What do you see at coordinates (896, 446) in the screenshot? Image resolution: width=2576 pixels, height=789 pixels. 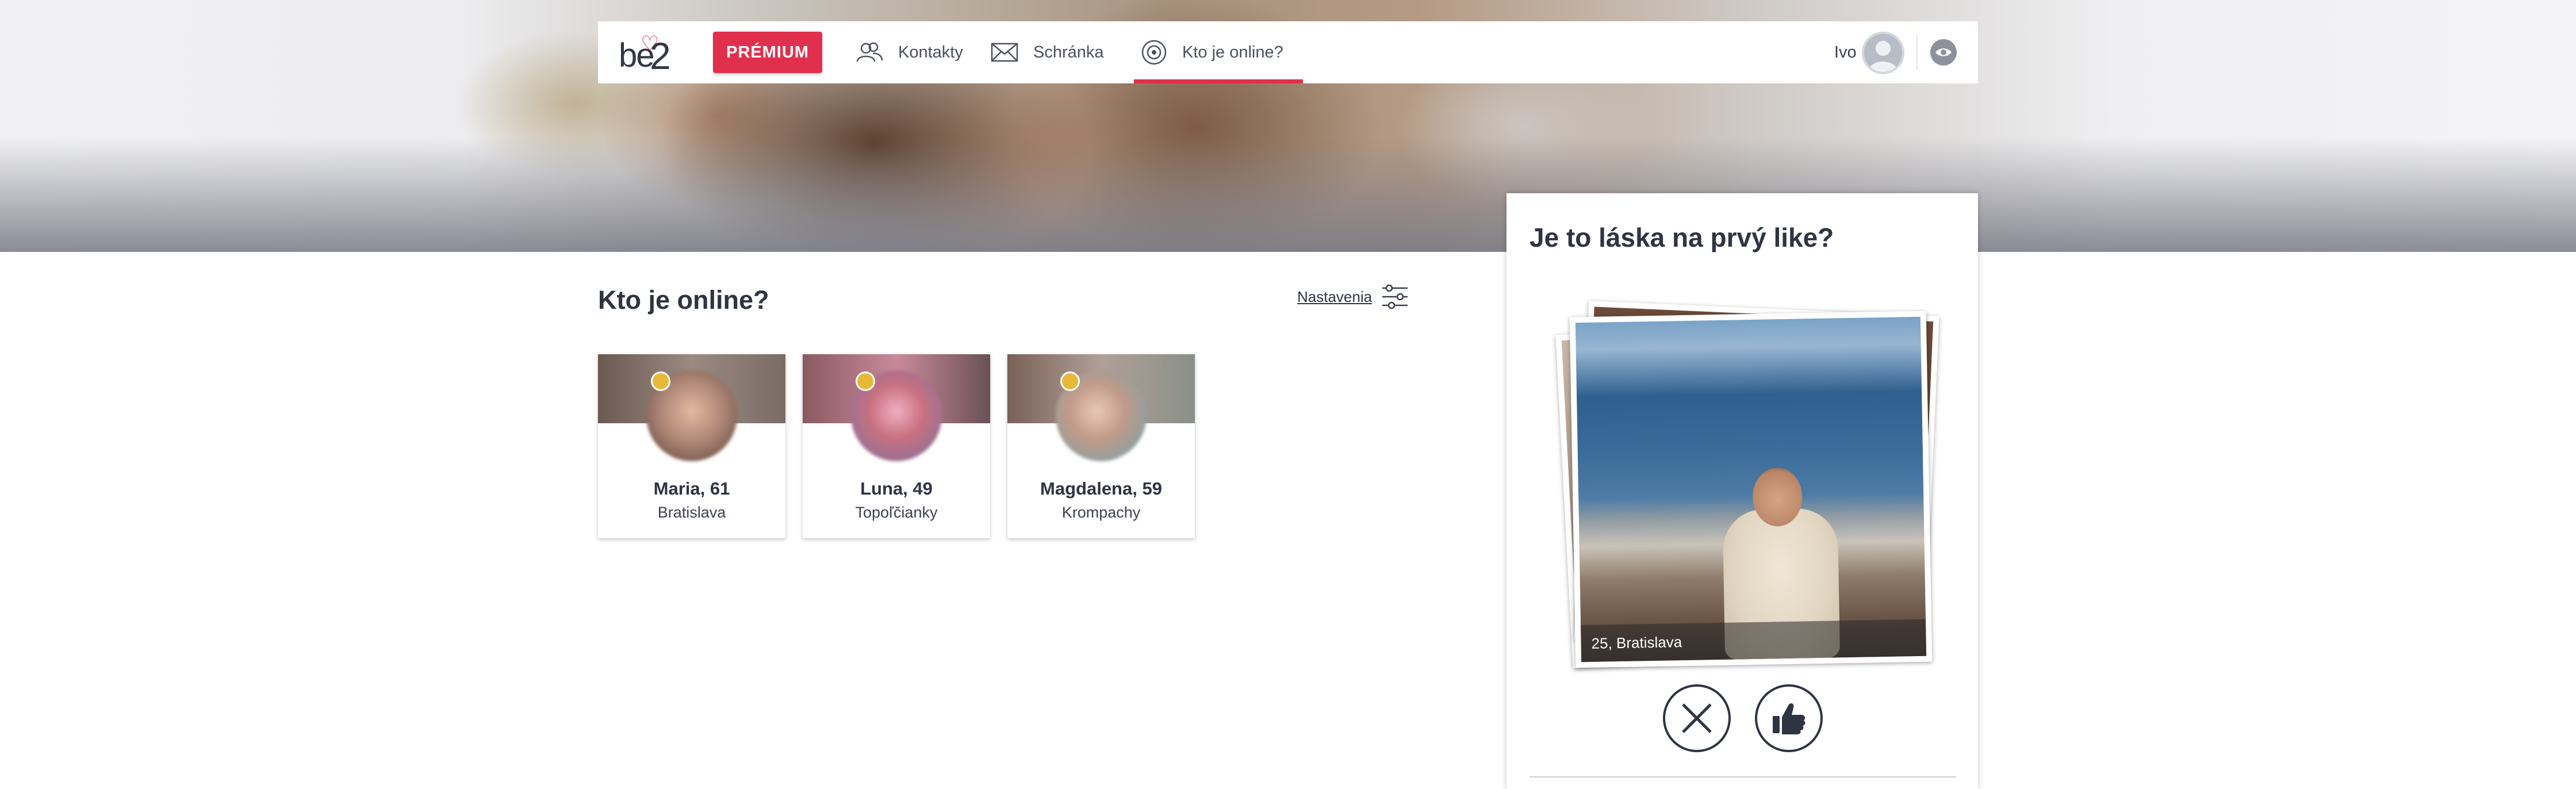 I see `profile-card: Luna, 49 Topoľčianky` at bounding box center [896, 446].